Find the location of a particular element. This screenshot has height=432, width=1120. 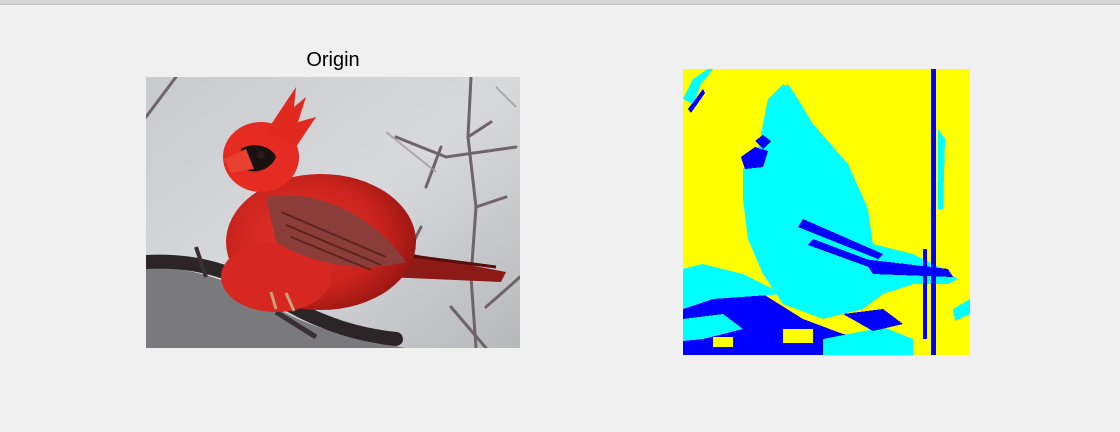

window-top-border is located at coordinates (560, 2).